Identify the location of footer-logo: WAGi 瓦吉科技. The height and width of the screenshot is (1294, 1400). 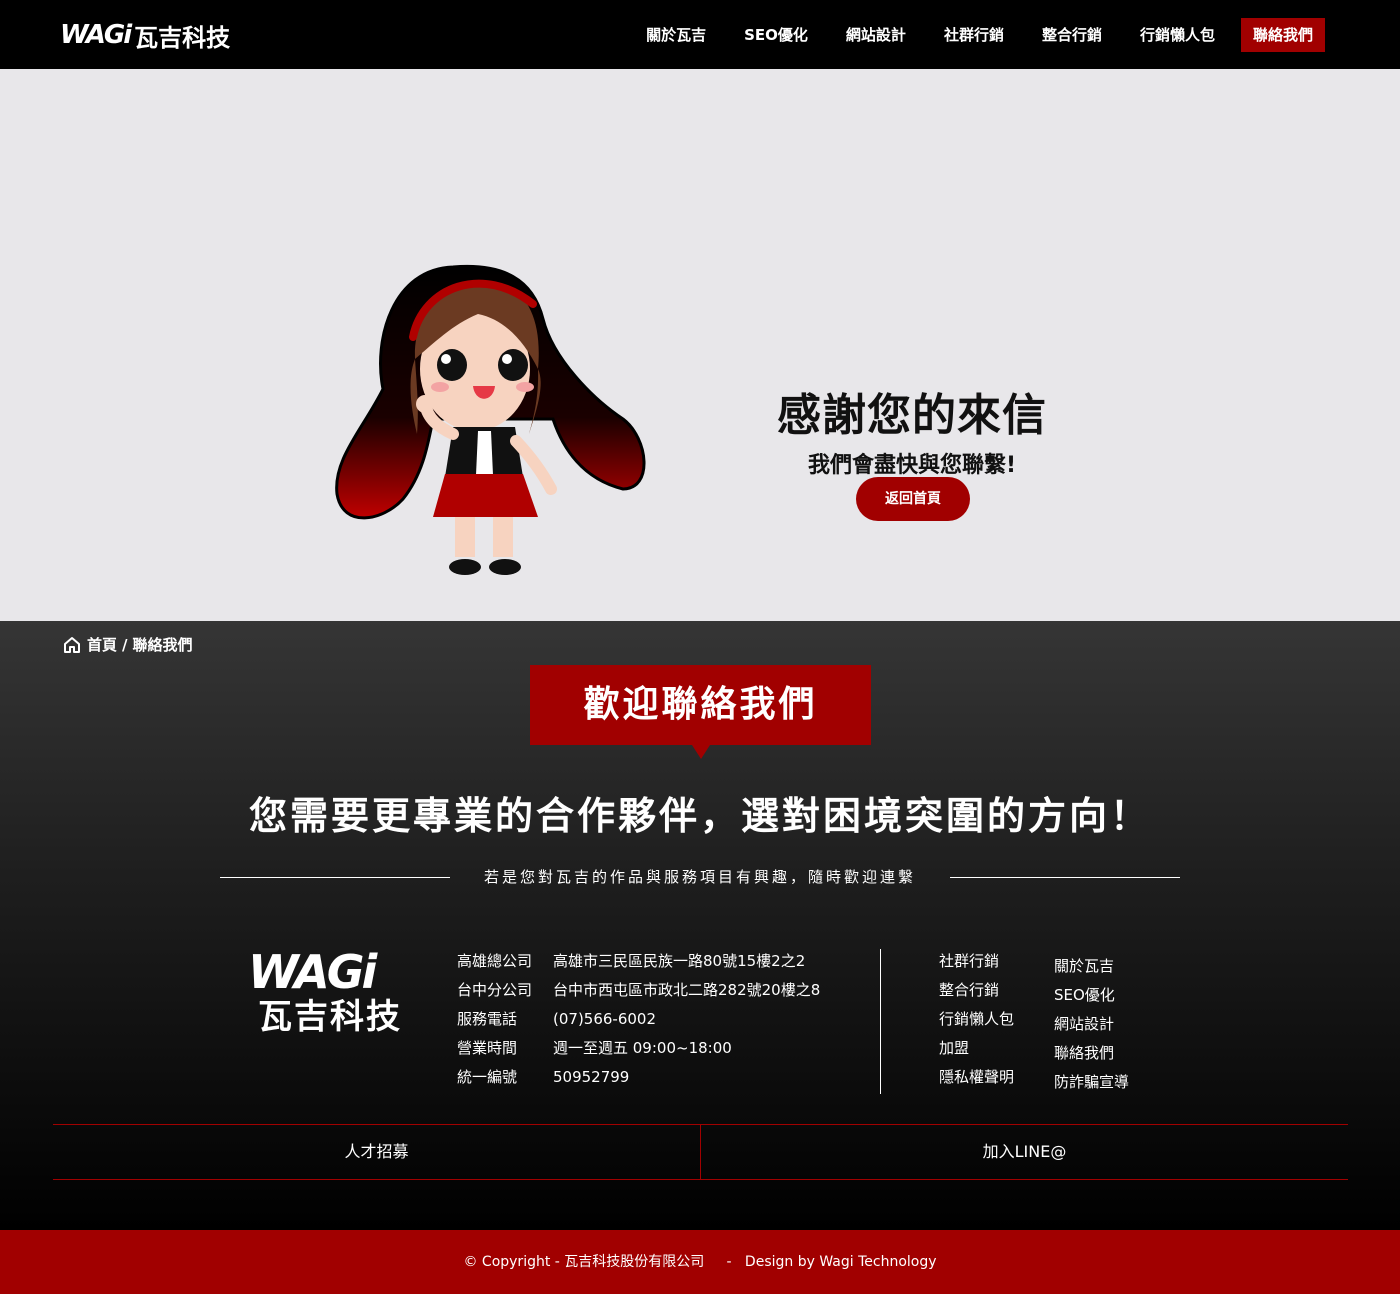
(328, 992).